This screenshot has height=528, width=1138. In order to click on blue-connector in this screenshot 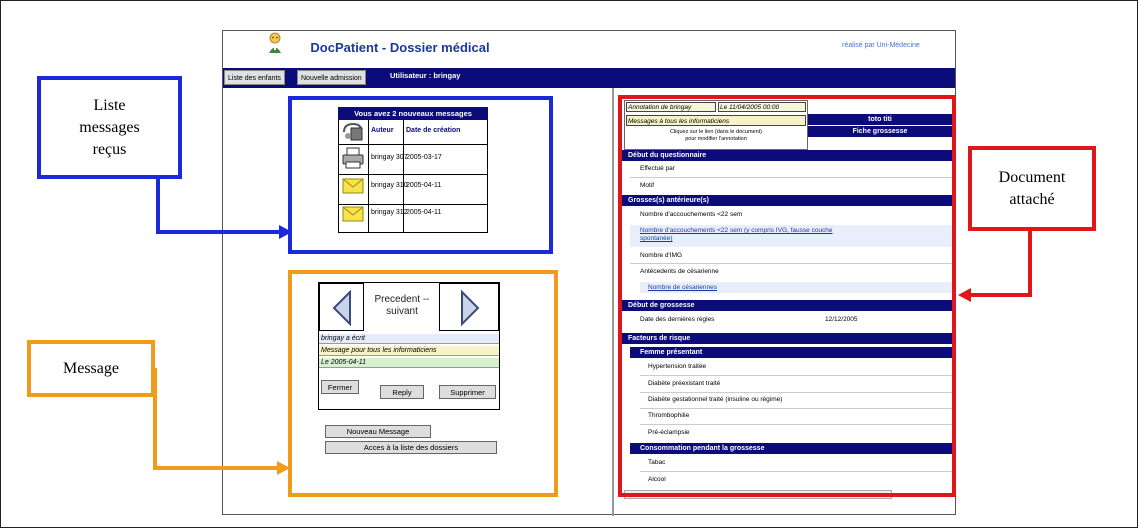, I will do `click(219, 206)`.